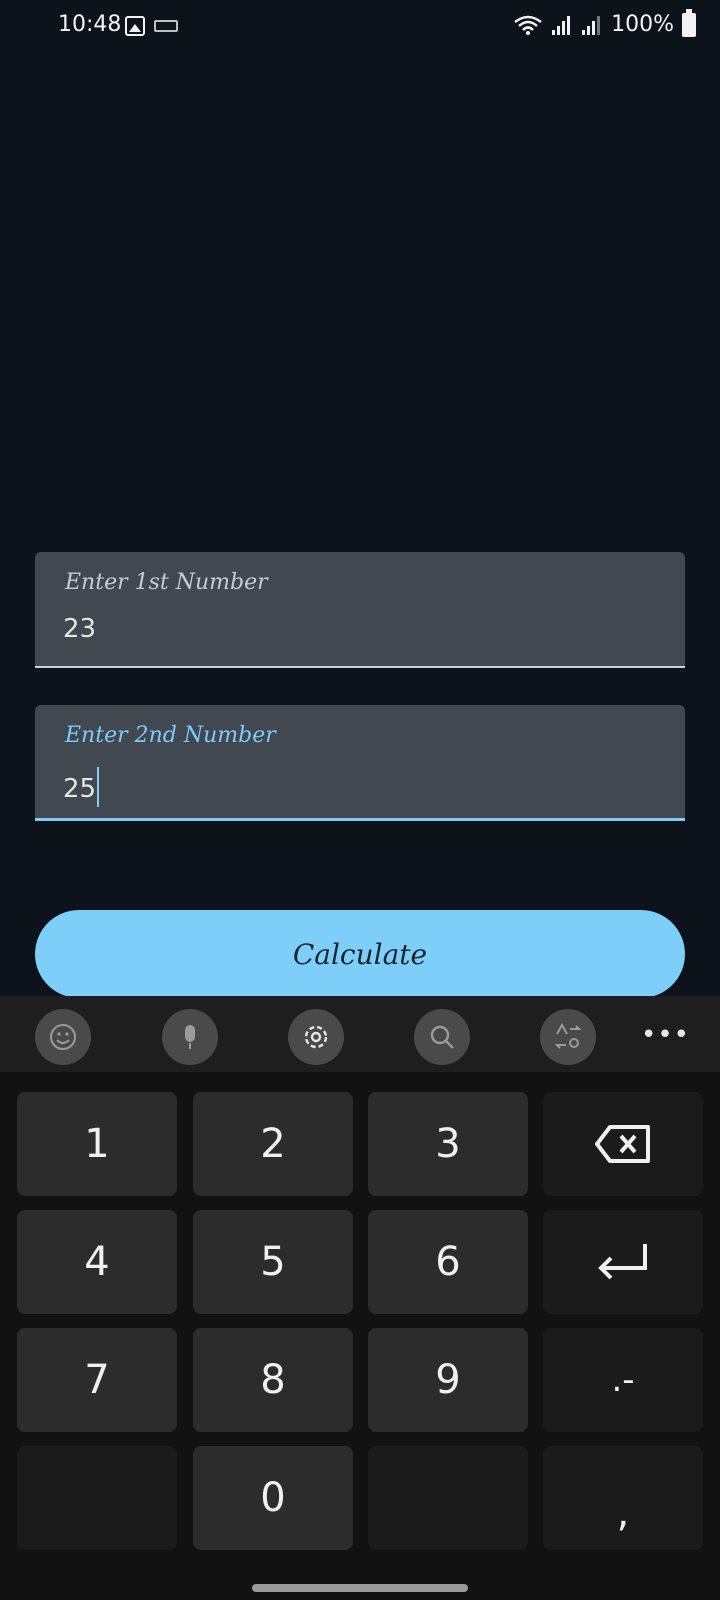 The height and width of the screenshot is (1600, 720). I want to click on gallery-notification-icon, so click(135, 26).